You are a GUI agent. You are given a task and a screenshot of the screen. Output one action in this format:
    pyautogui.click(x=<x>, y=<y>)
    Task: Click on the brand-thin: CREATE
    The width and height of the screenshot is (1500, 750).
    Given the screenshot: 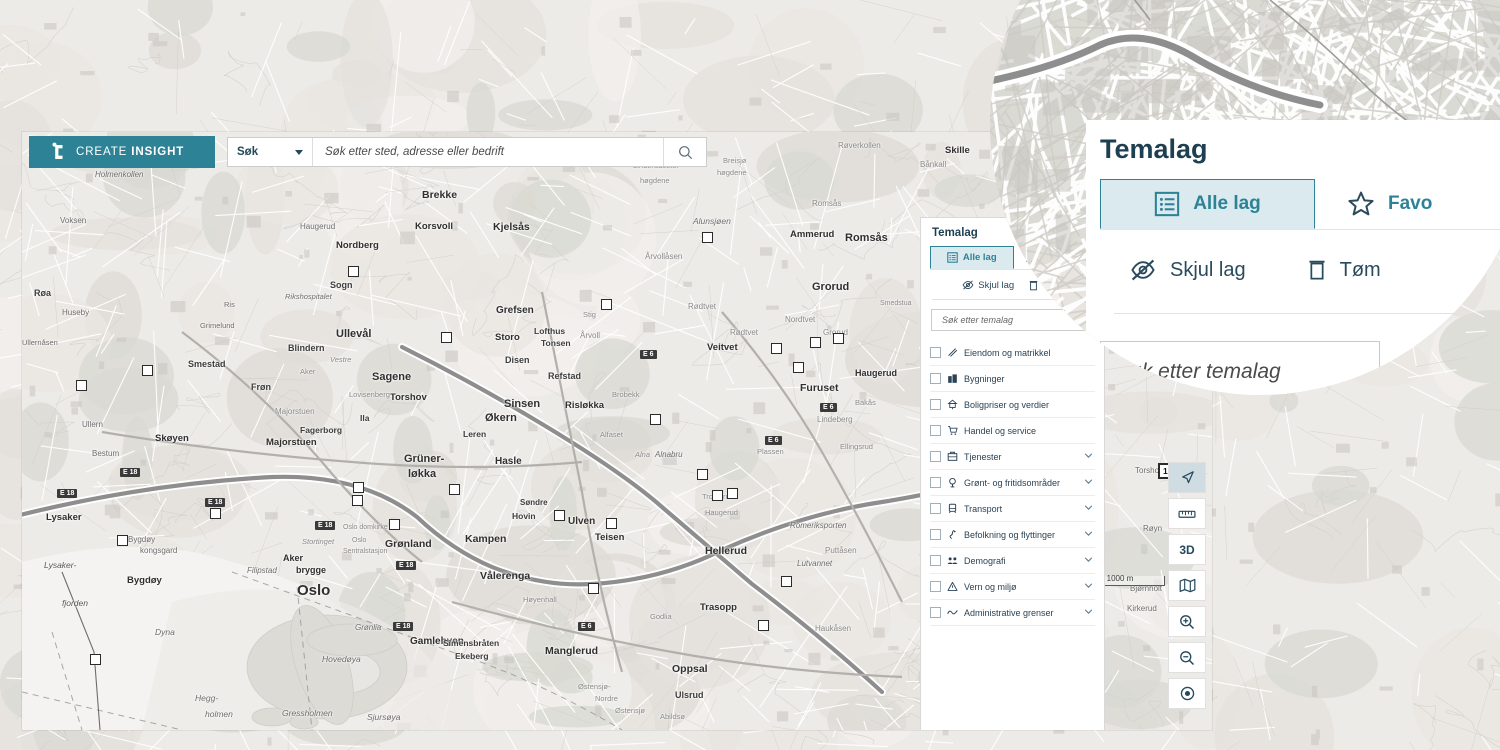 What is the action you would take?
    pyautogui.click(x=104, y=152)
    